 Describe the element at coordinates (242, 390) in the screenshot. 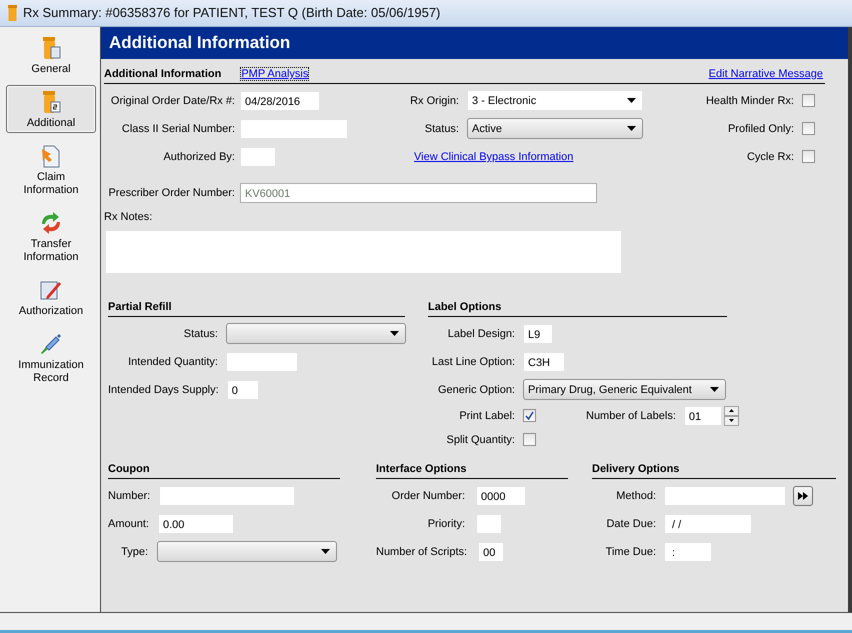

I see `text-field: 0` at that location.